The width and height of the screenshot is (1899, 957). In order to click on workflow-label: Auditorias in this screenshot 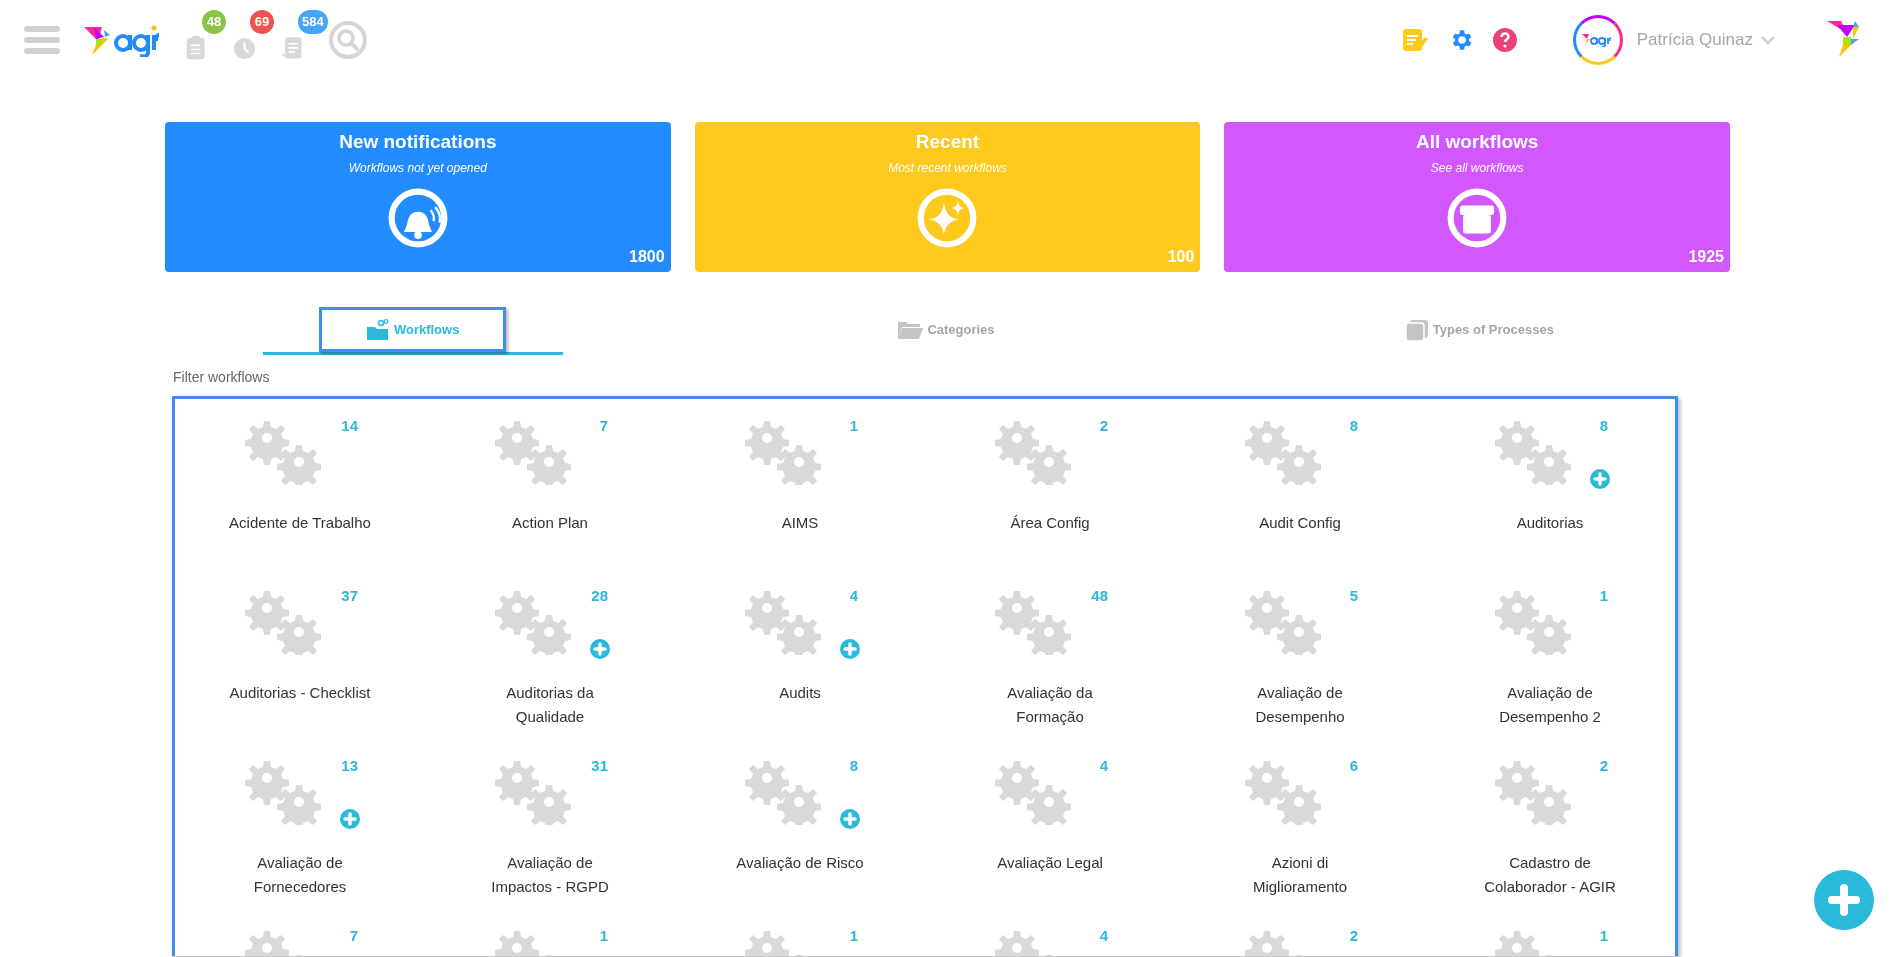, I will do `click(1550, 523)`.